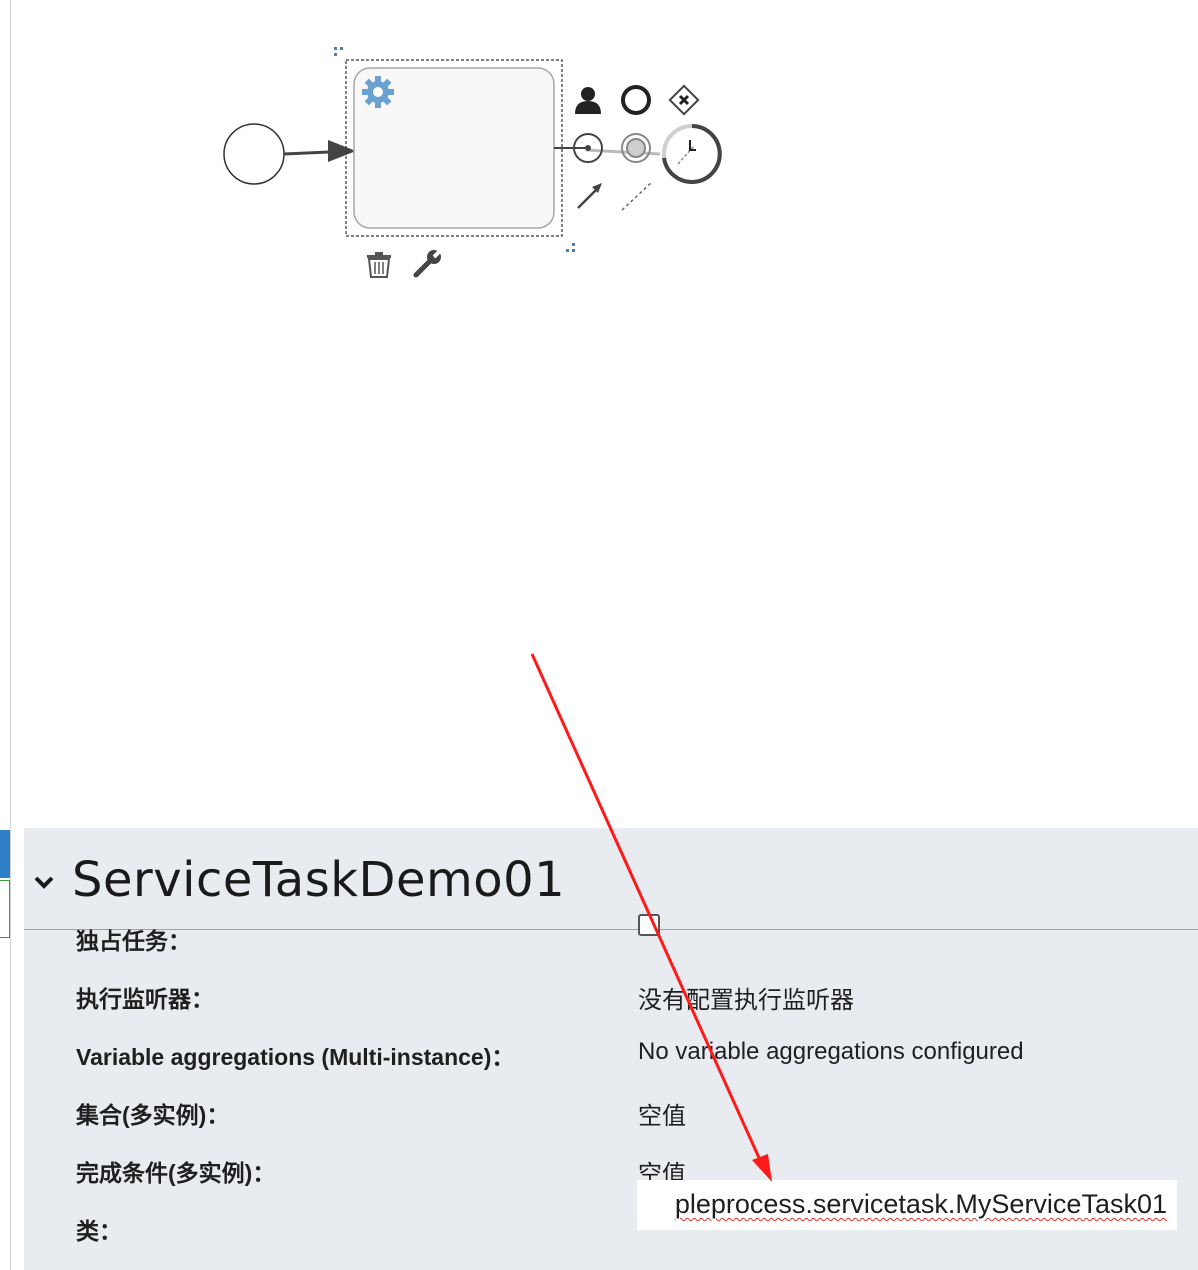  I want to click on wrench-icon, so click(428, 263).